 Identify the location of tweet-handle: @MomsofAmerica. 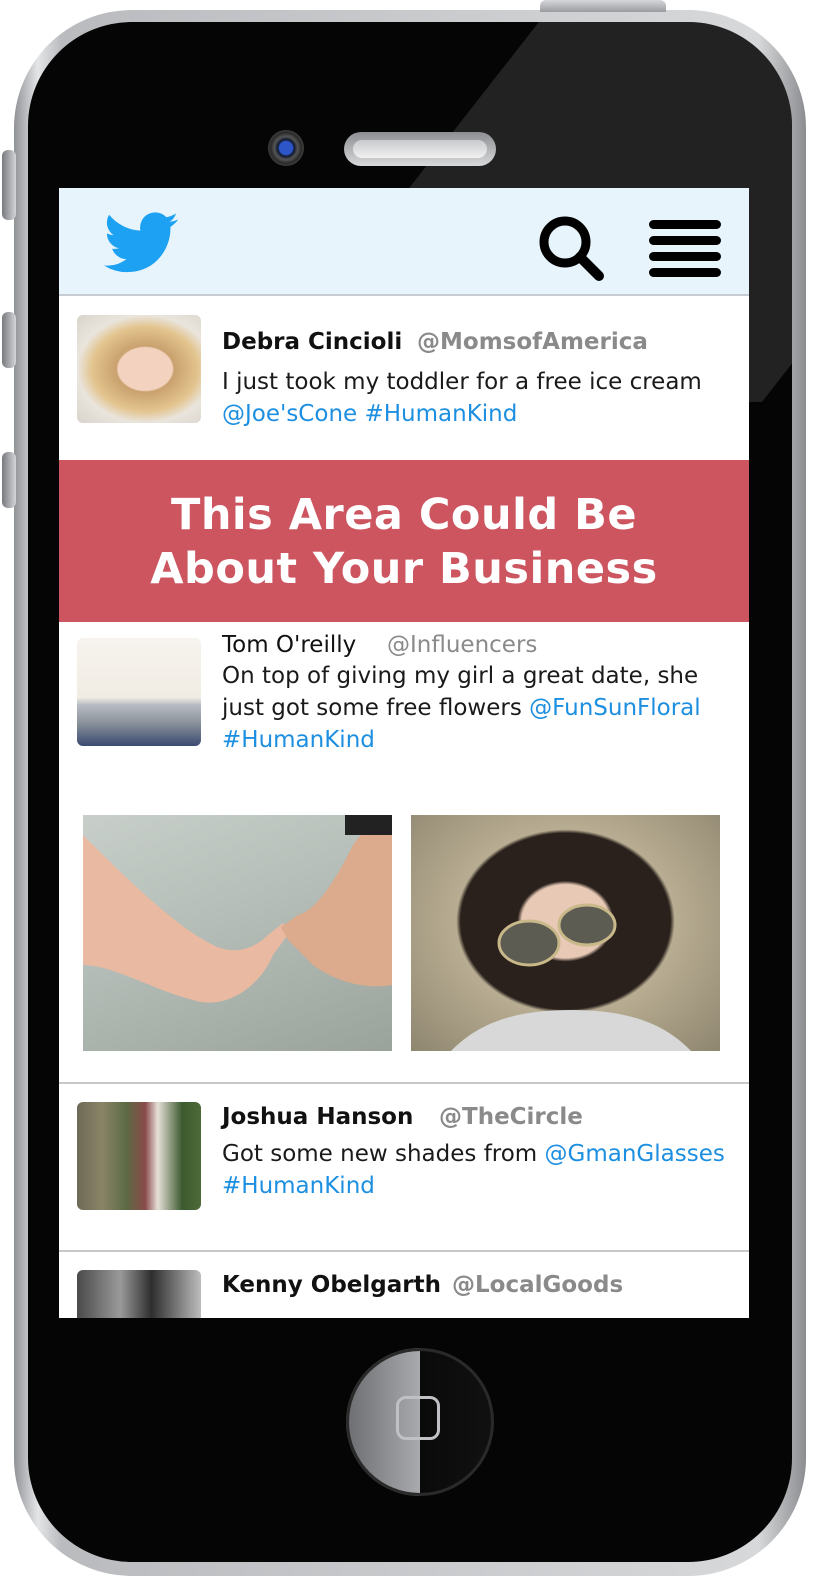
(532, 342).